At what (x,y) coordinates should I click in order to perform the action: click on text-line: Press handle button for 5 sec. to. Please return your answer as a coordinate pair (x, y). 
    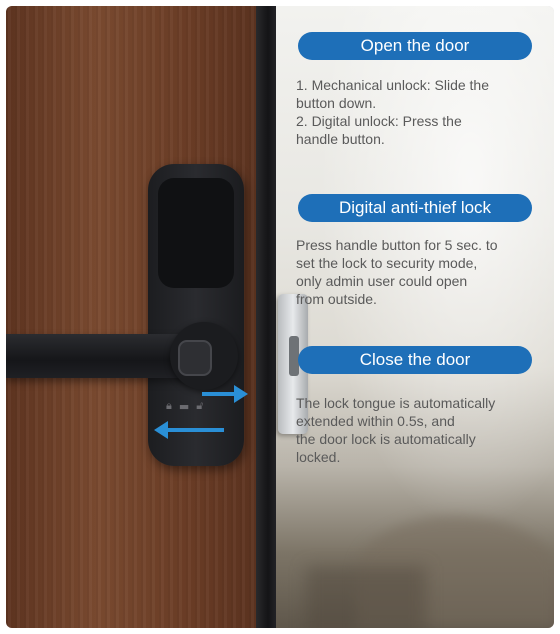
    Looking at the image, I should click on (397, 245).